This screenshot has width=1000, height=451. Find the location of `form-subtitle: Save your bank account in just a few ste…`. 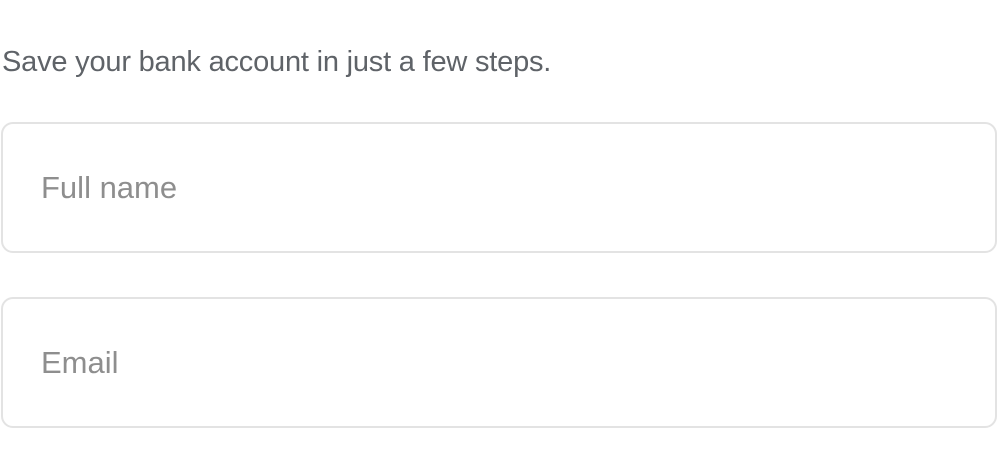

form-subtitle: Save your bank account in just a few ste… is located at coordinates (277, 62).